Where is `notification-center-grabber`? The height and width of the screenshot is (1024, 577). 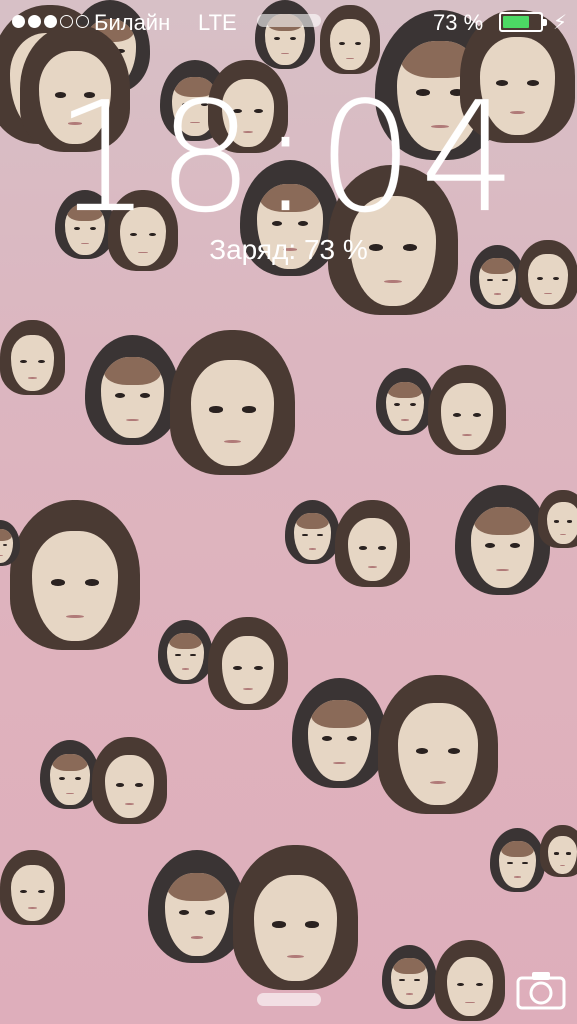
notification-center-grabber is located at coordinates (289, 20).